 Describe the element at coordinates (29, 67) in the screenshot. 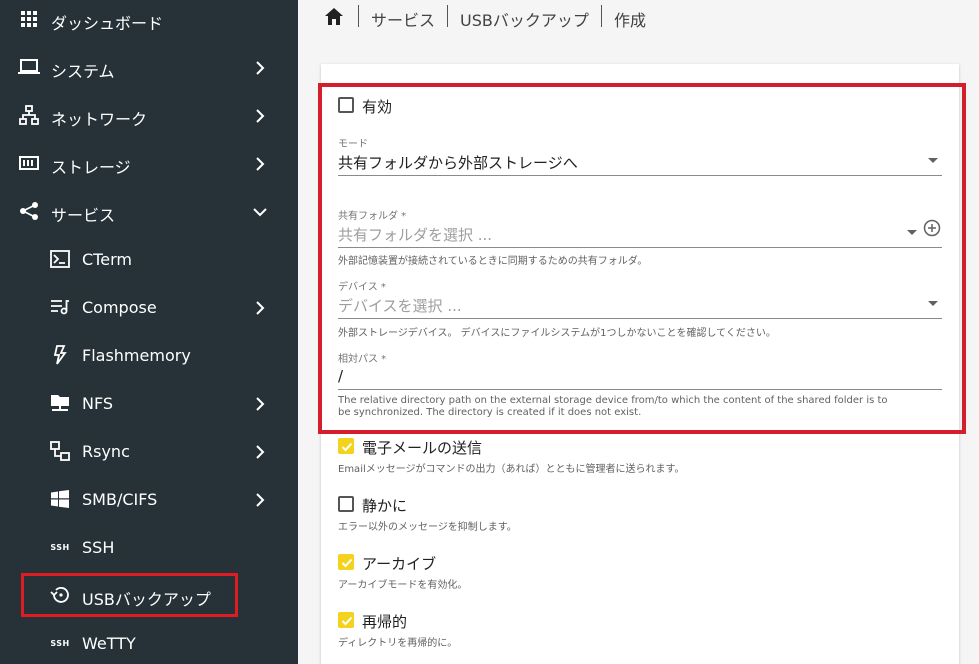

I see `laptop-icon` at that location.